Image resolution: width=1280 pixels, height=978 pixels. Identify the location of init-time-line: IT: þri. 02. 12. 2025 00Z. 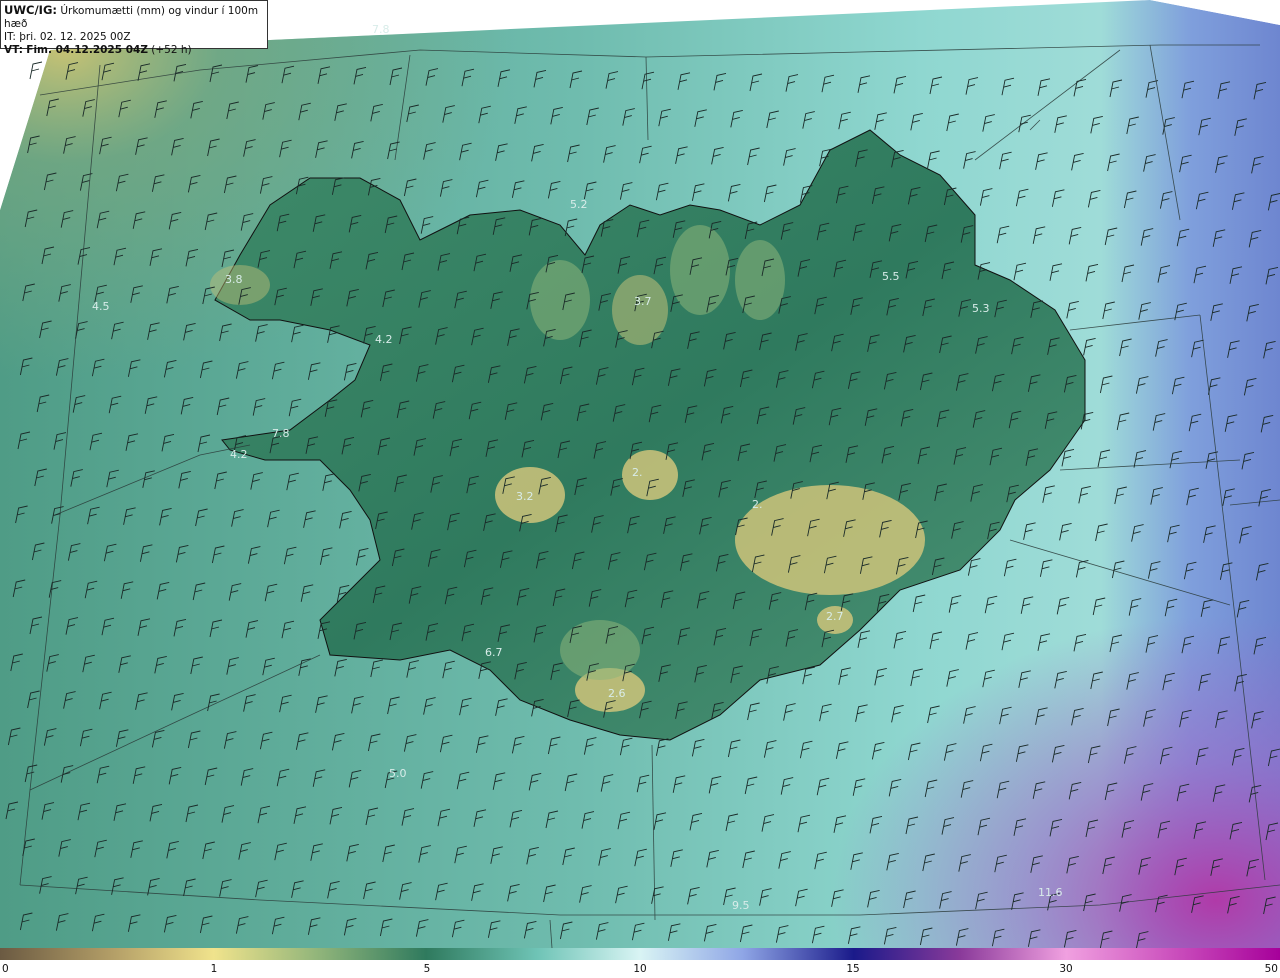
(135, 37).